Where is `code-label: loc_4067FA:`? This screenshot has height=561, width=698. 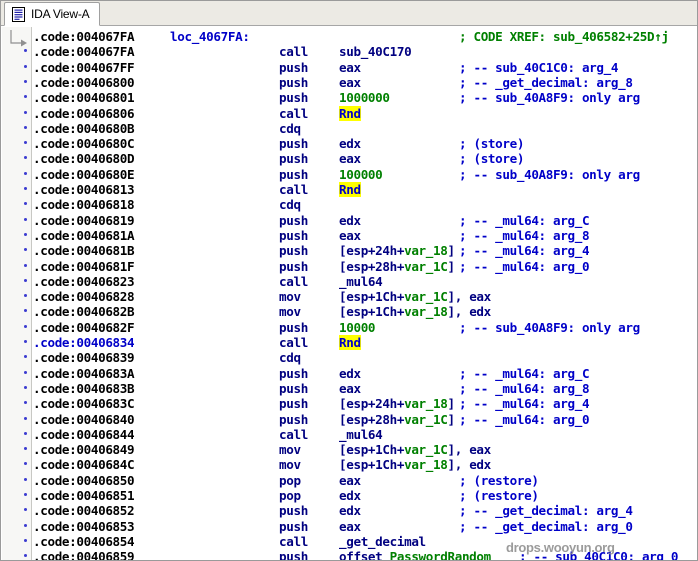
code-label: loc_4067FA: is located at coordinates (210, 36).